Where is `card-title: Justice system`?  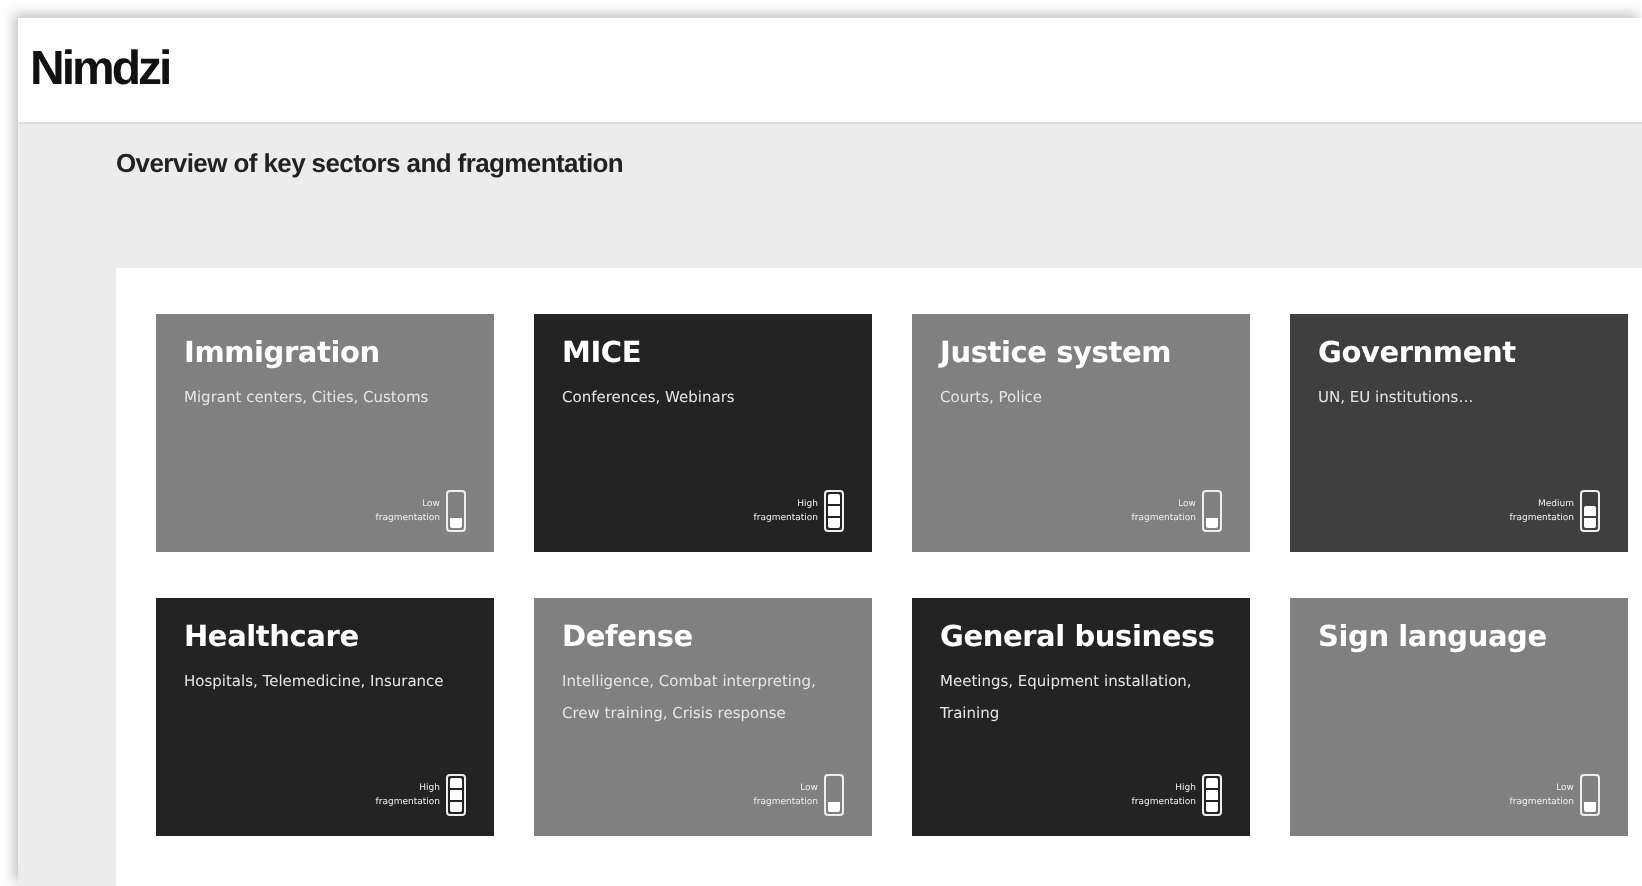 card-title: Justice system is located at coordinates (1057, 354).